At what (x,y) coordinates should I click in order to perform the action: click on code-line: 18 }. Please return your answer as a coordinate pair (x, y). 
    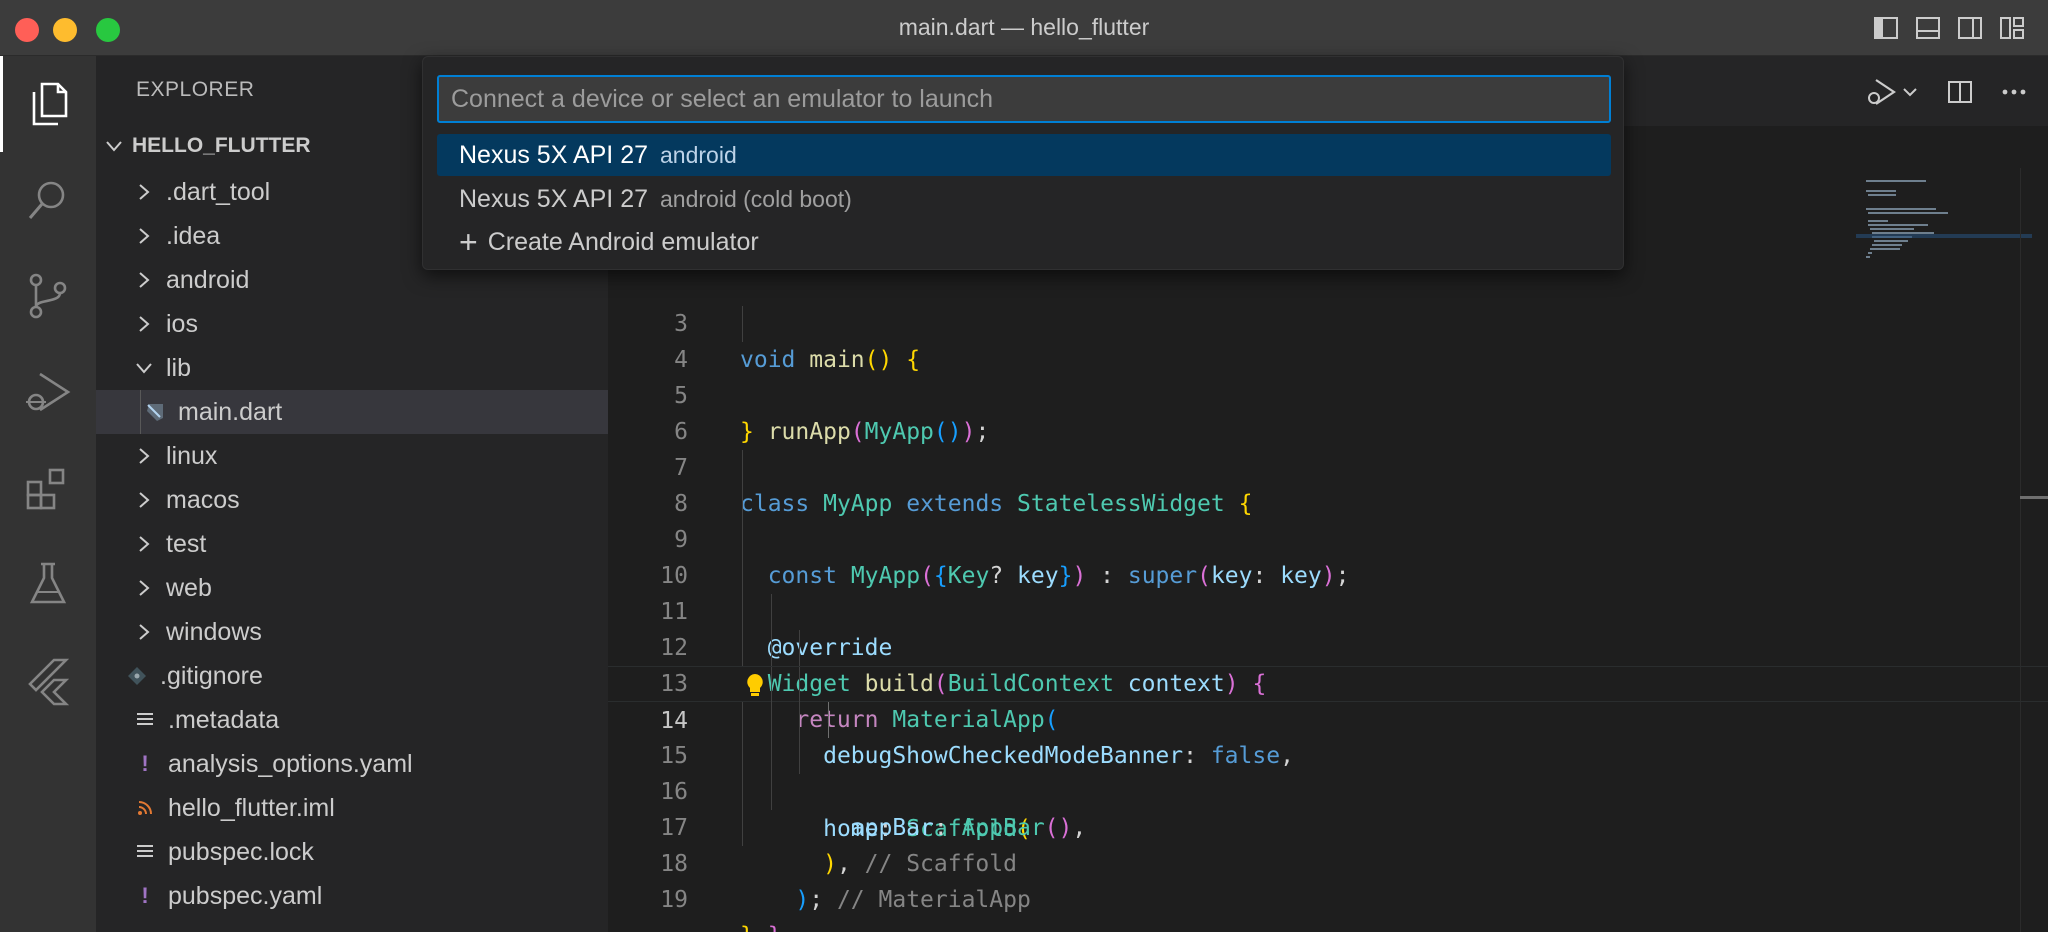
    Looking at the image, I should click on (1328, 871).